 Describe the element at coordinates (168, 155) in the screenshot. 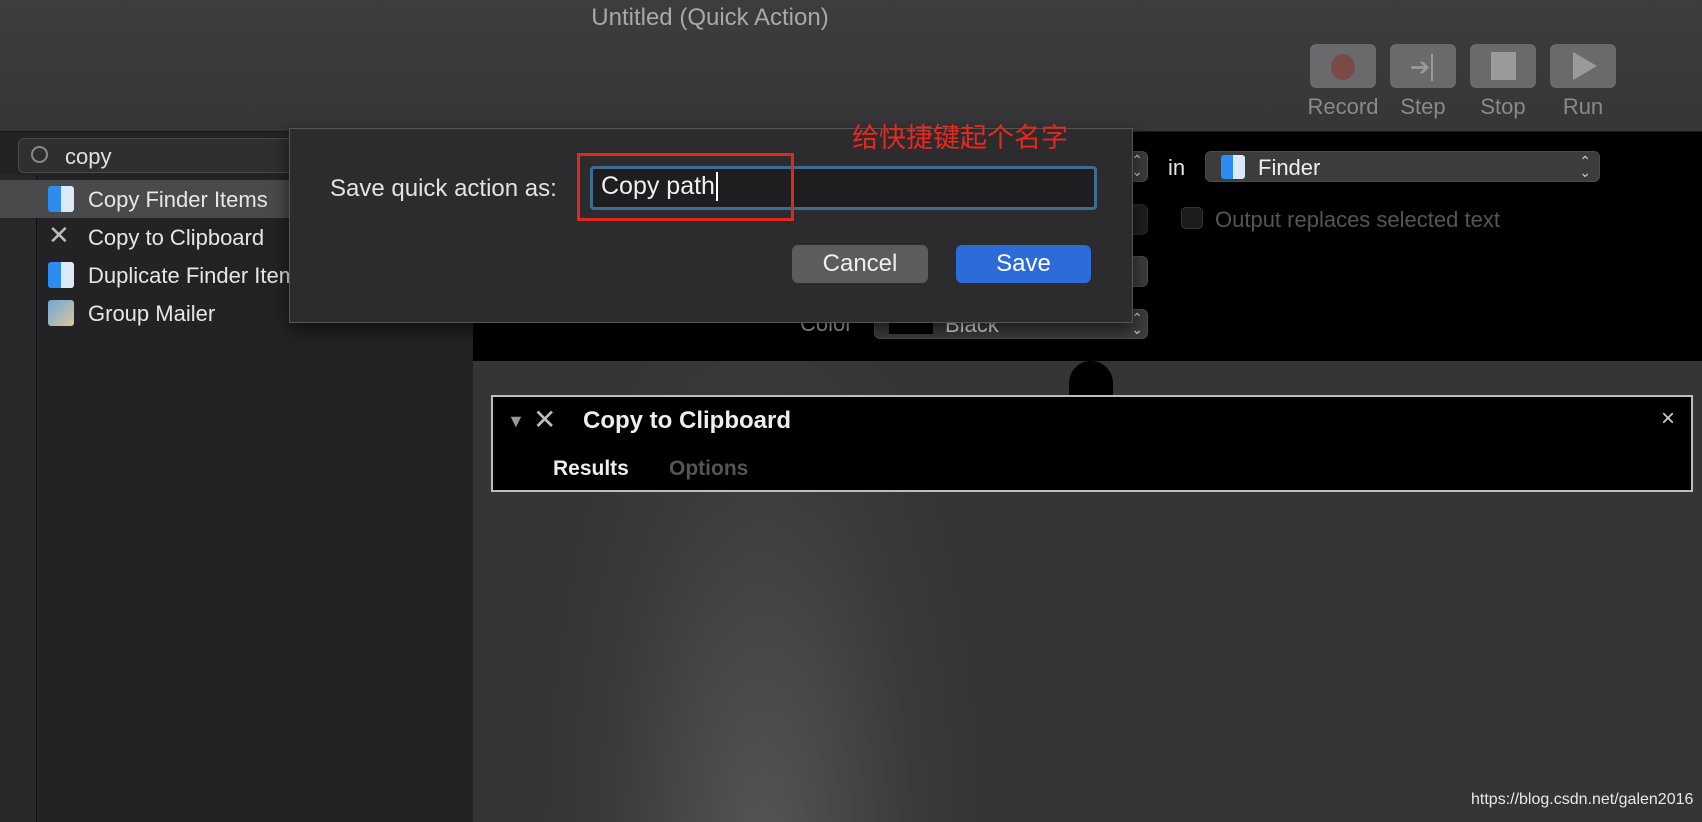

I see `search-input: copy` at that location.